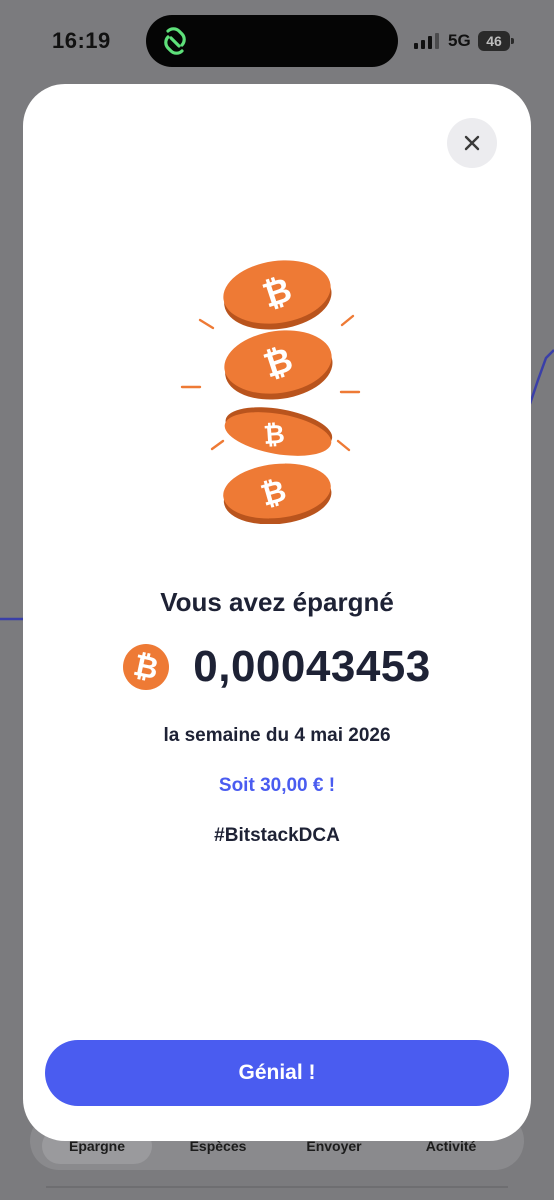  I want to click on hashtag: #BitstackDCA, so click(277, 835).